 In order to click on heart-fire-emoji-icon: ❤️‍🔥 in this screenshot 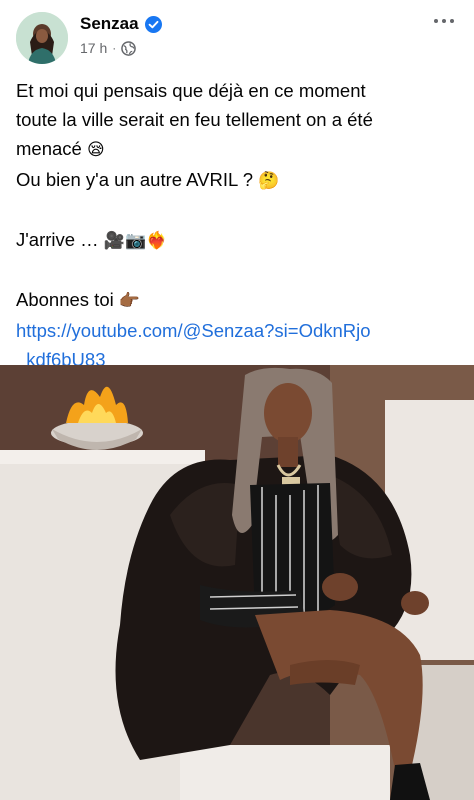, I will do `click(157, 241)`.